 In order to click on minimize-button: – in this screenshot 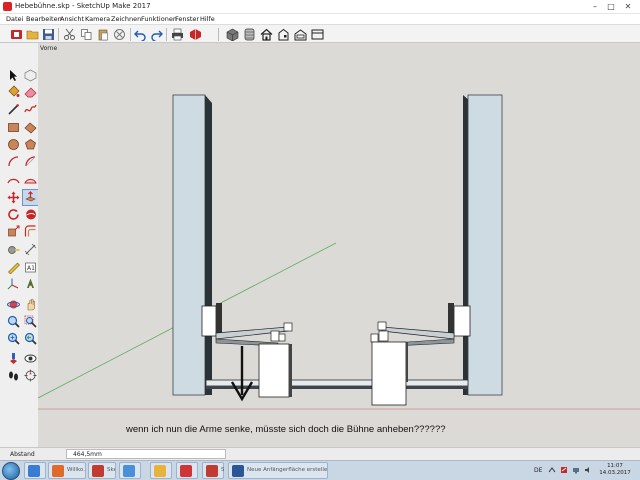, I will do `click(595, 6)`.